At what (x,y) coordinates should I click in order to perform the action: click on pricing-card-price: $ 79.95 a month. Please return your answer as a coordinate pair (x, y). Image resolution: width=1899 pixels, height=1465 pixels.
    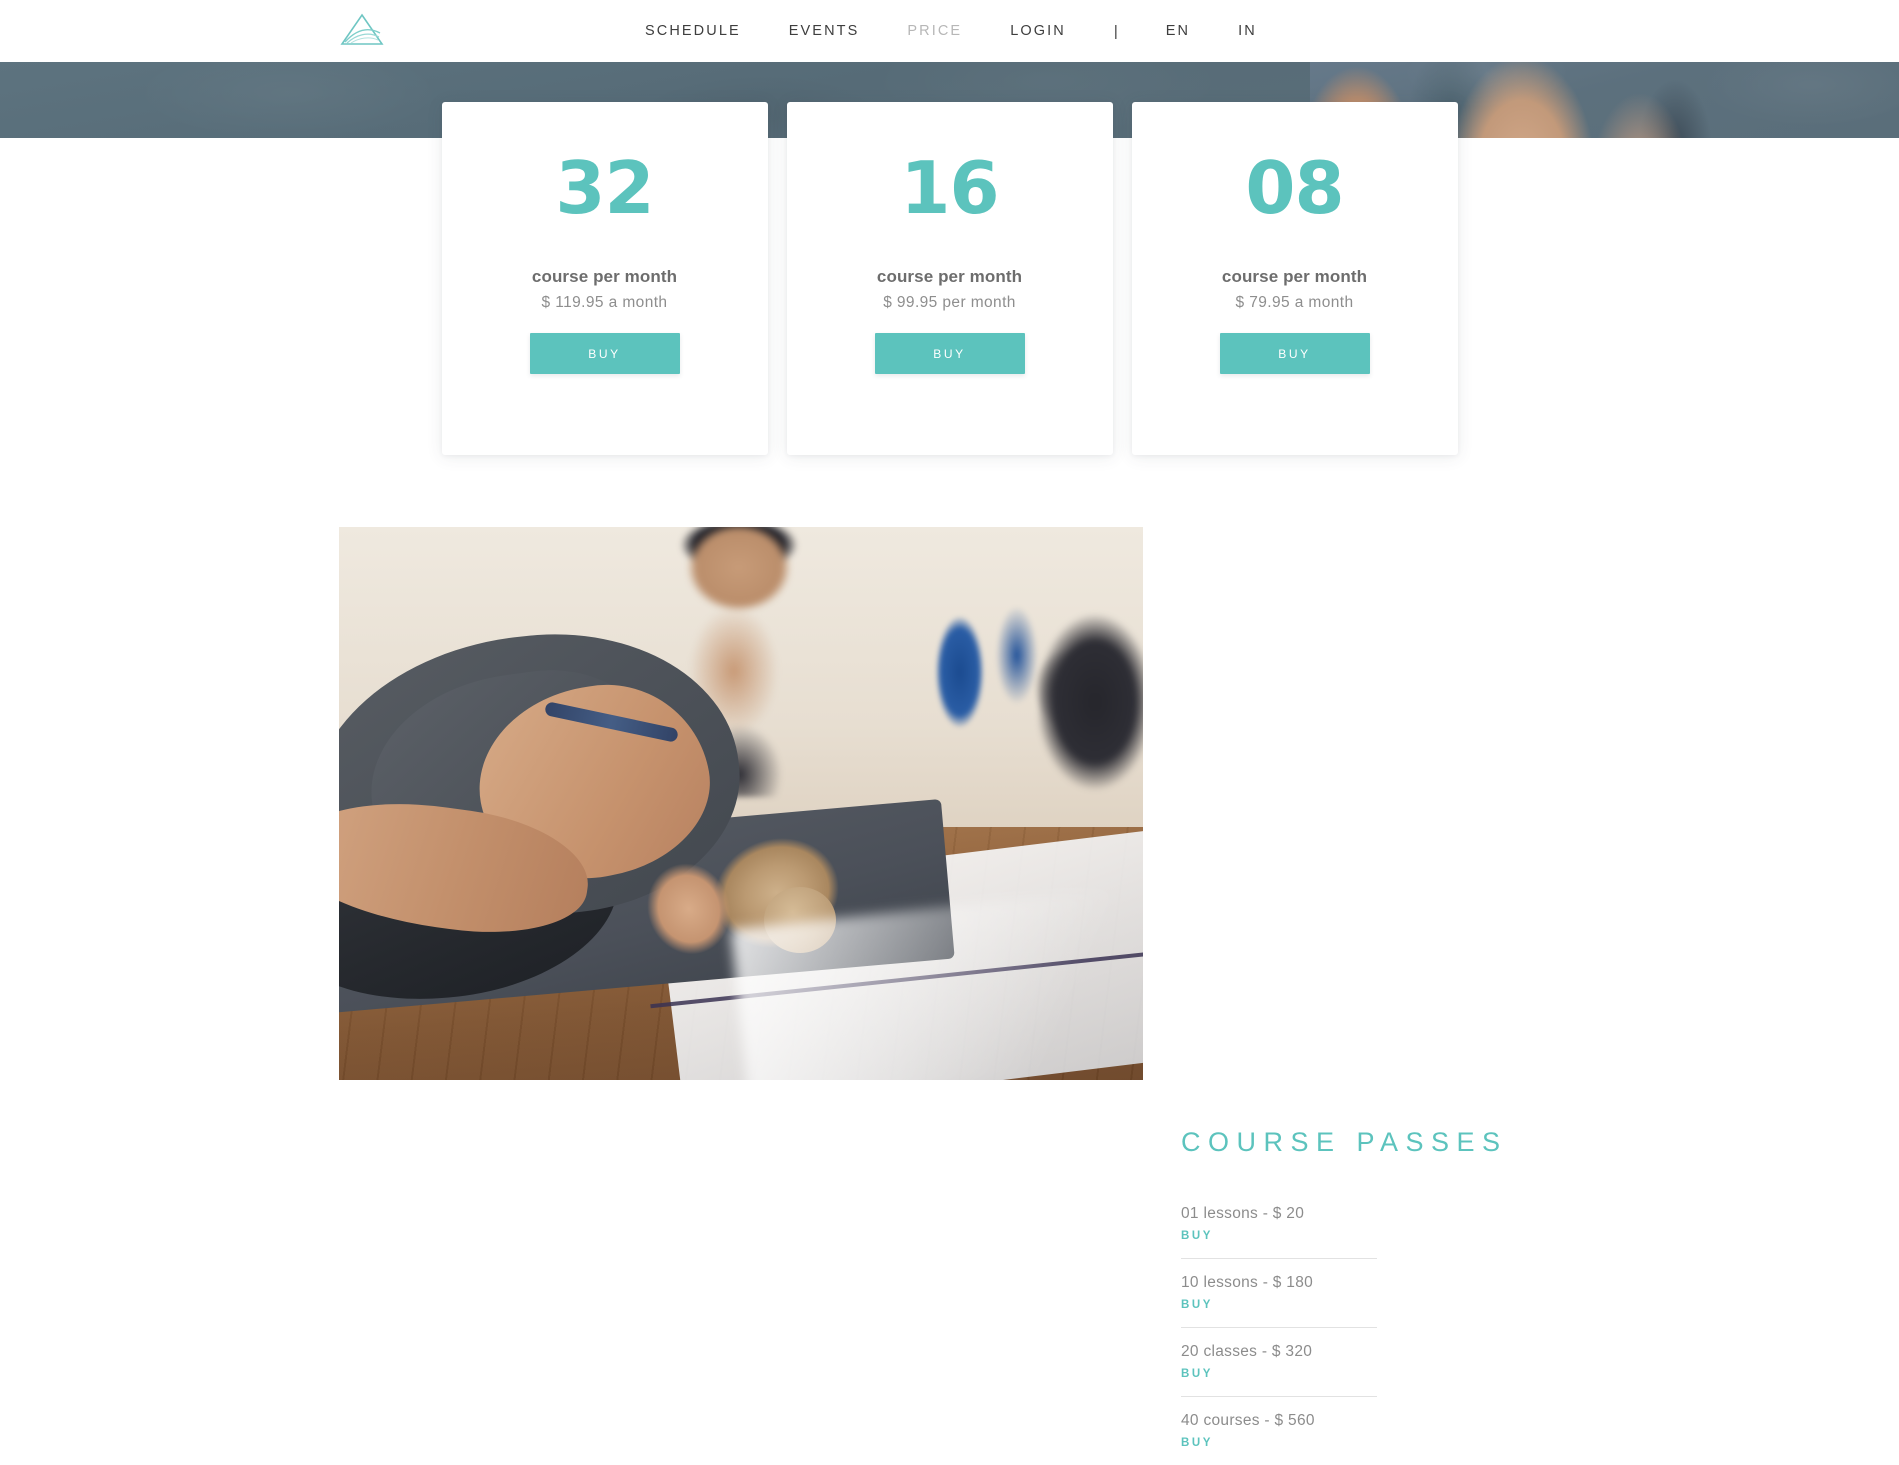
    Looking at the image, I should click on (1294, 302).